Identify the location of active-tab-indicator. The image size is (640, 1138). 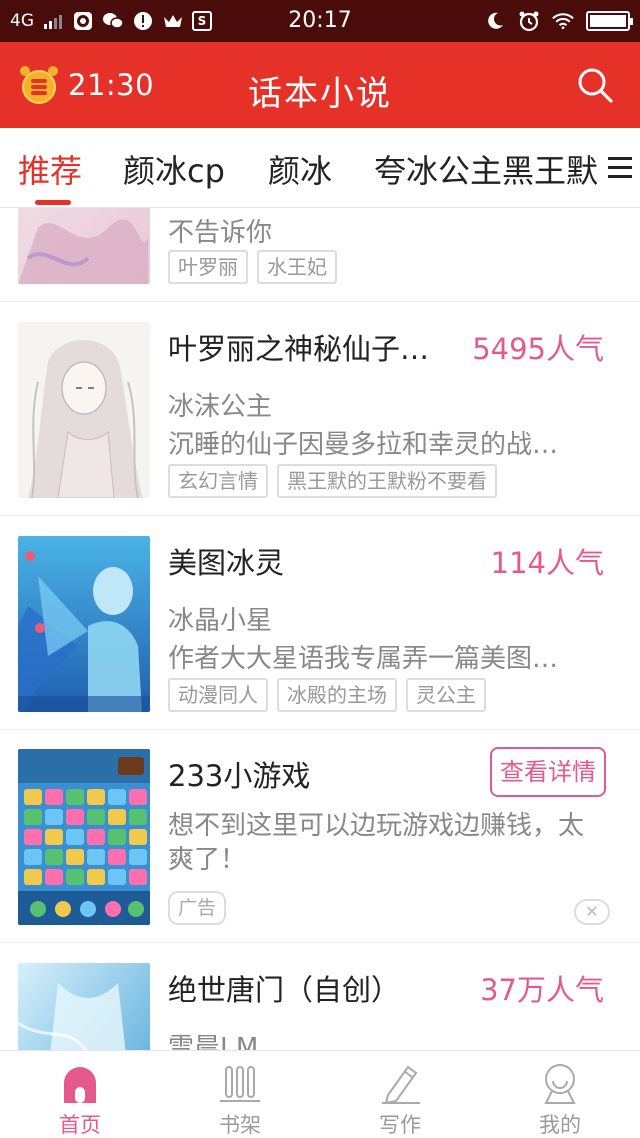
(53, 202).